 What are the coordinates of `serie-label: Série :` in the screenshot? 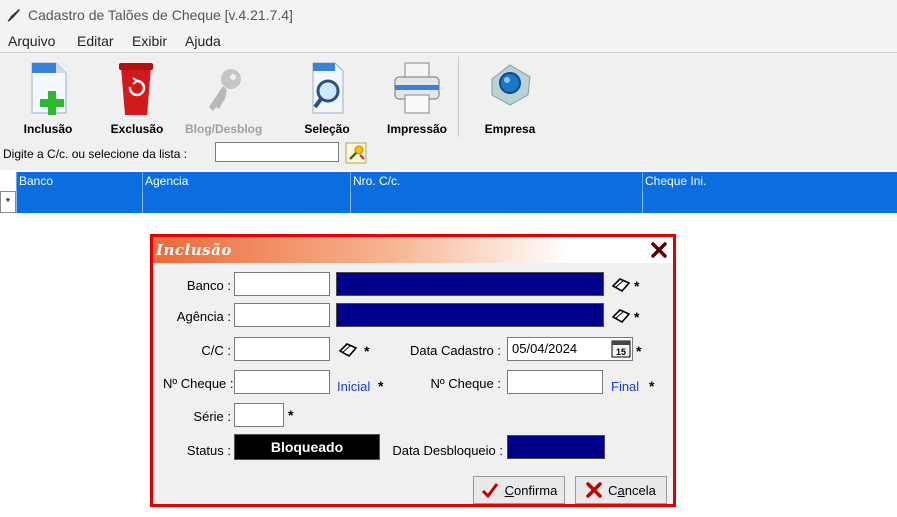 It's located at (212, 416).